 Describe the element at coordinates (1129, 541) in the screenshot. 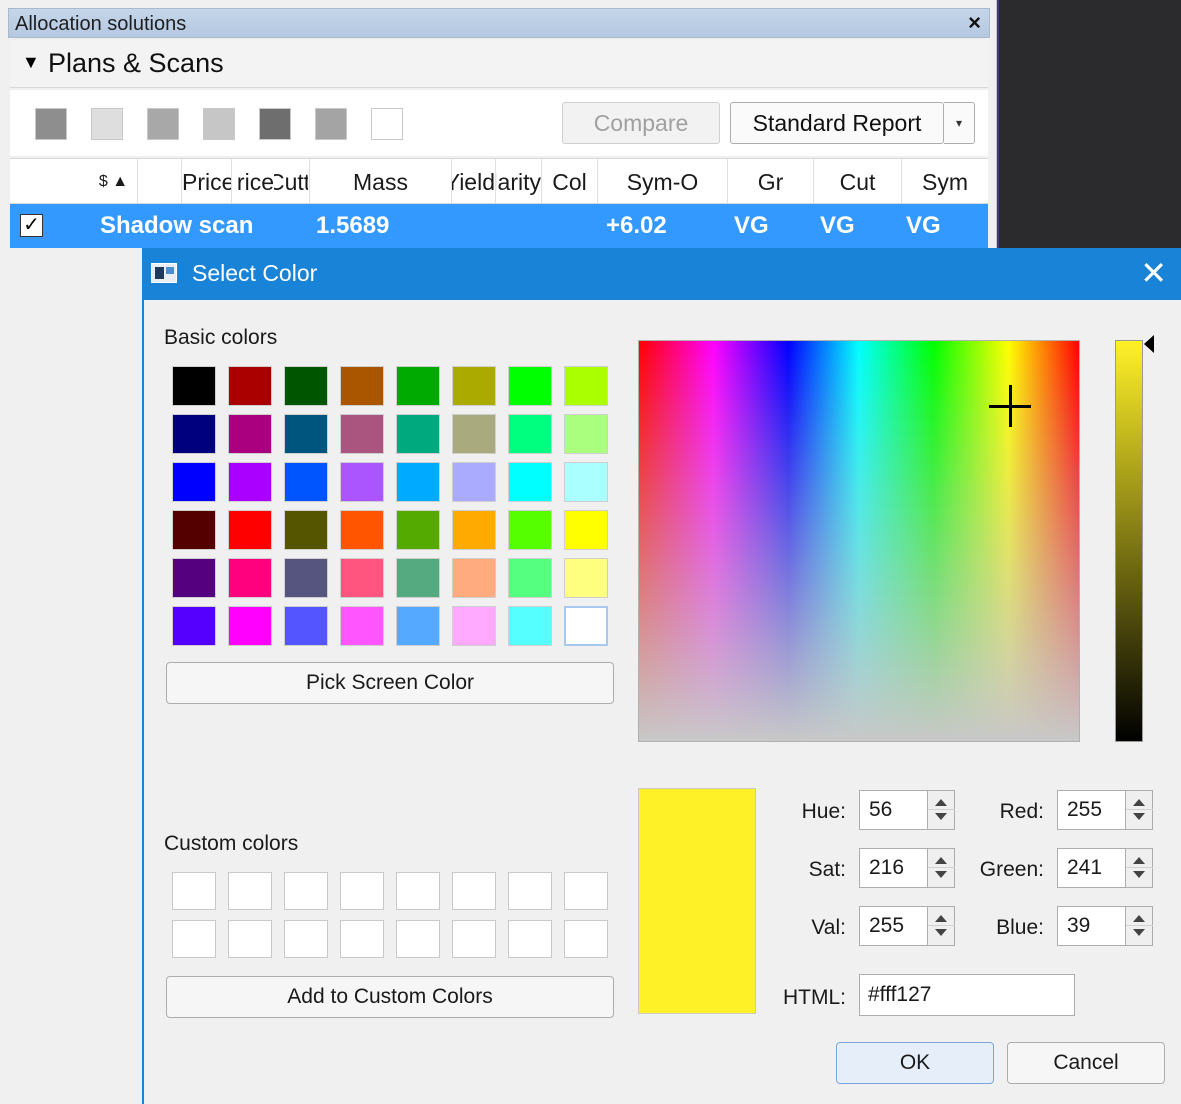

I see `value-slider` at that location.